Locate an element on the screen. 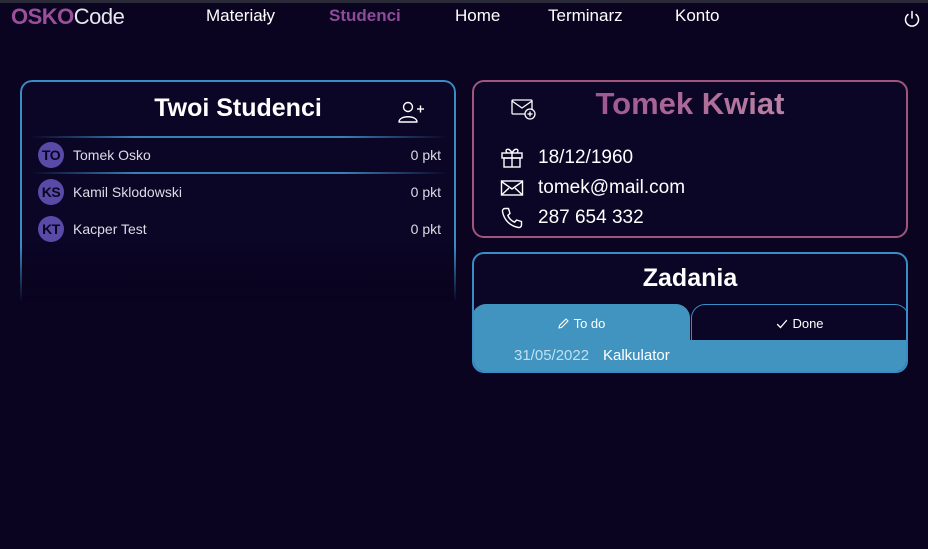 The height and width of the screenshot is (549, 928). tab-done: Done is located at coordinates (798, 323).